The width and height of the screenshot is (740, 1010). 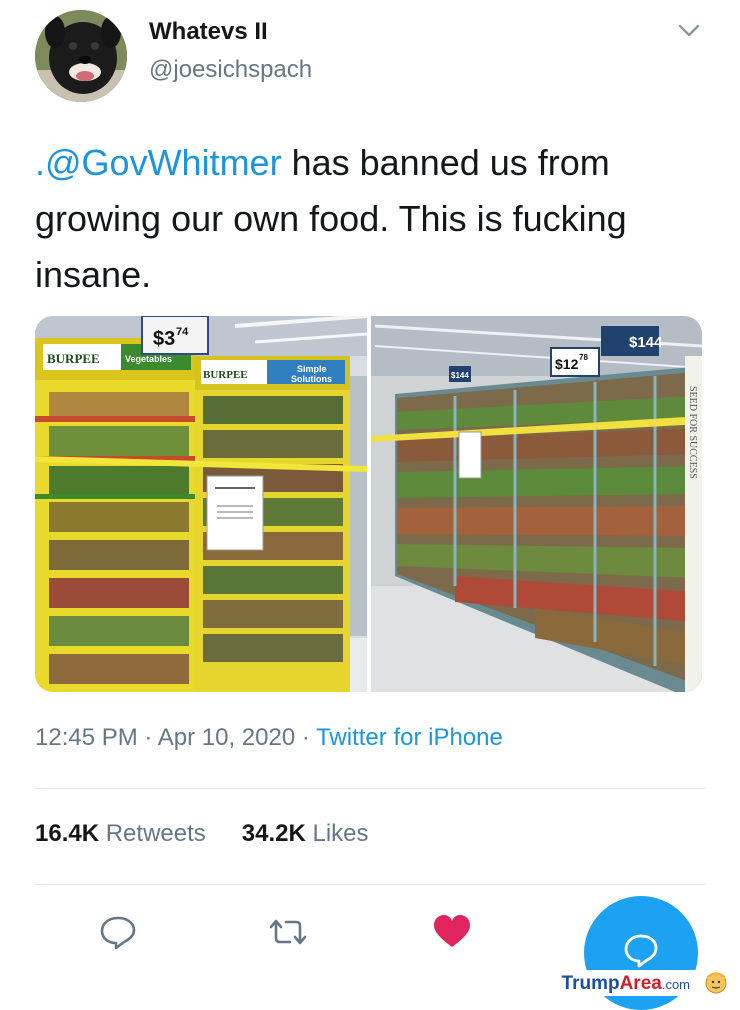 What do you see at coordinates (208, 32) in the screenshot?
I see `author-name: Whatevs II` at bounding box center [208, 32].